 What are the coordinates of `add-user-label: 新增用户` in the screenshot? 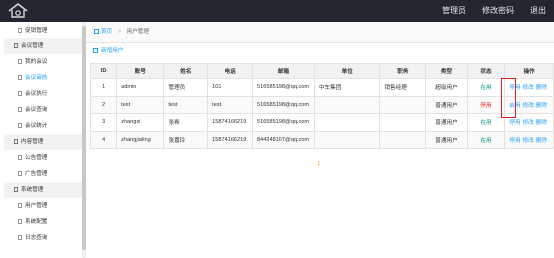 It's located at (112, 51).